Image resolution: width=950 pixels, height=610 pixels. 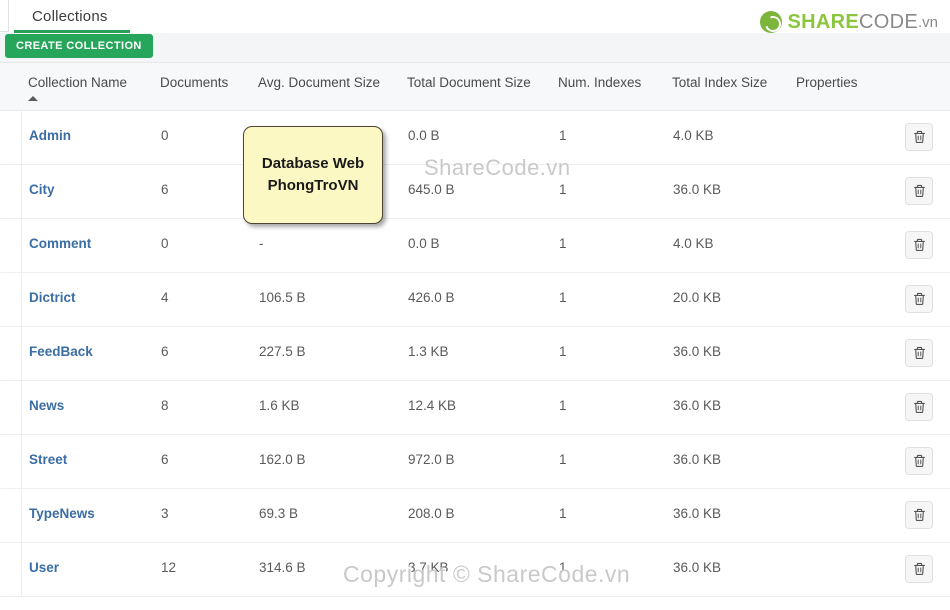 I want to click on logo-text-code: CODE, so click(x=888, y=21).